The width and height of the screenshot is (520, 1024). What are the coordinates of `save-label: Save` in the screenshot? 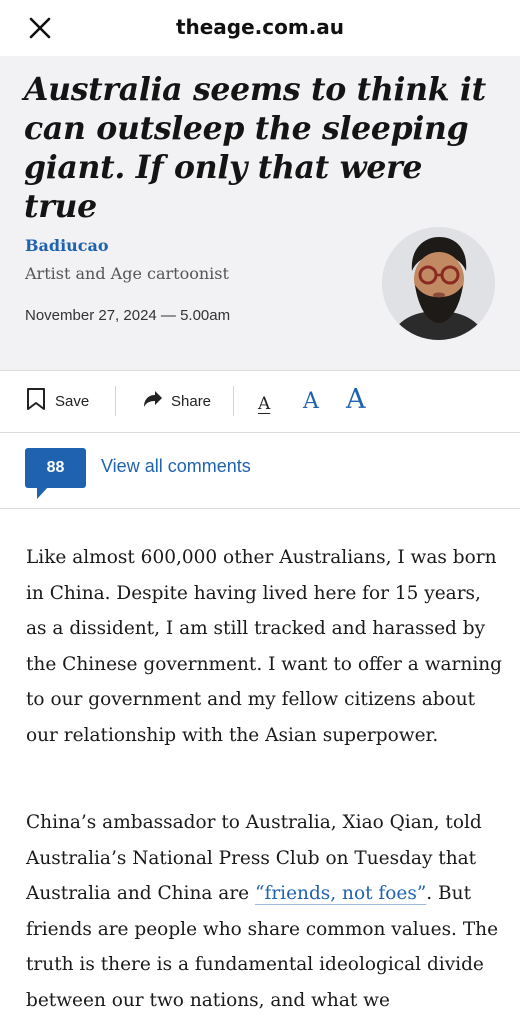 It's located at (72, 401).